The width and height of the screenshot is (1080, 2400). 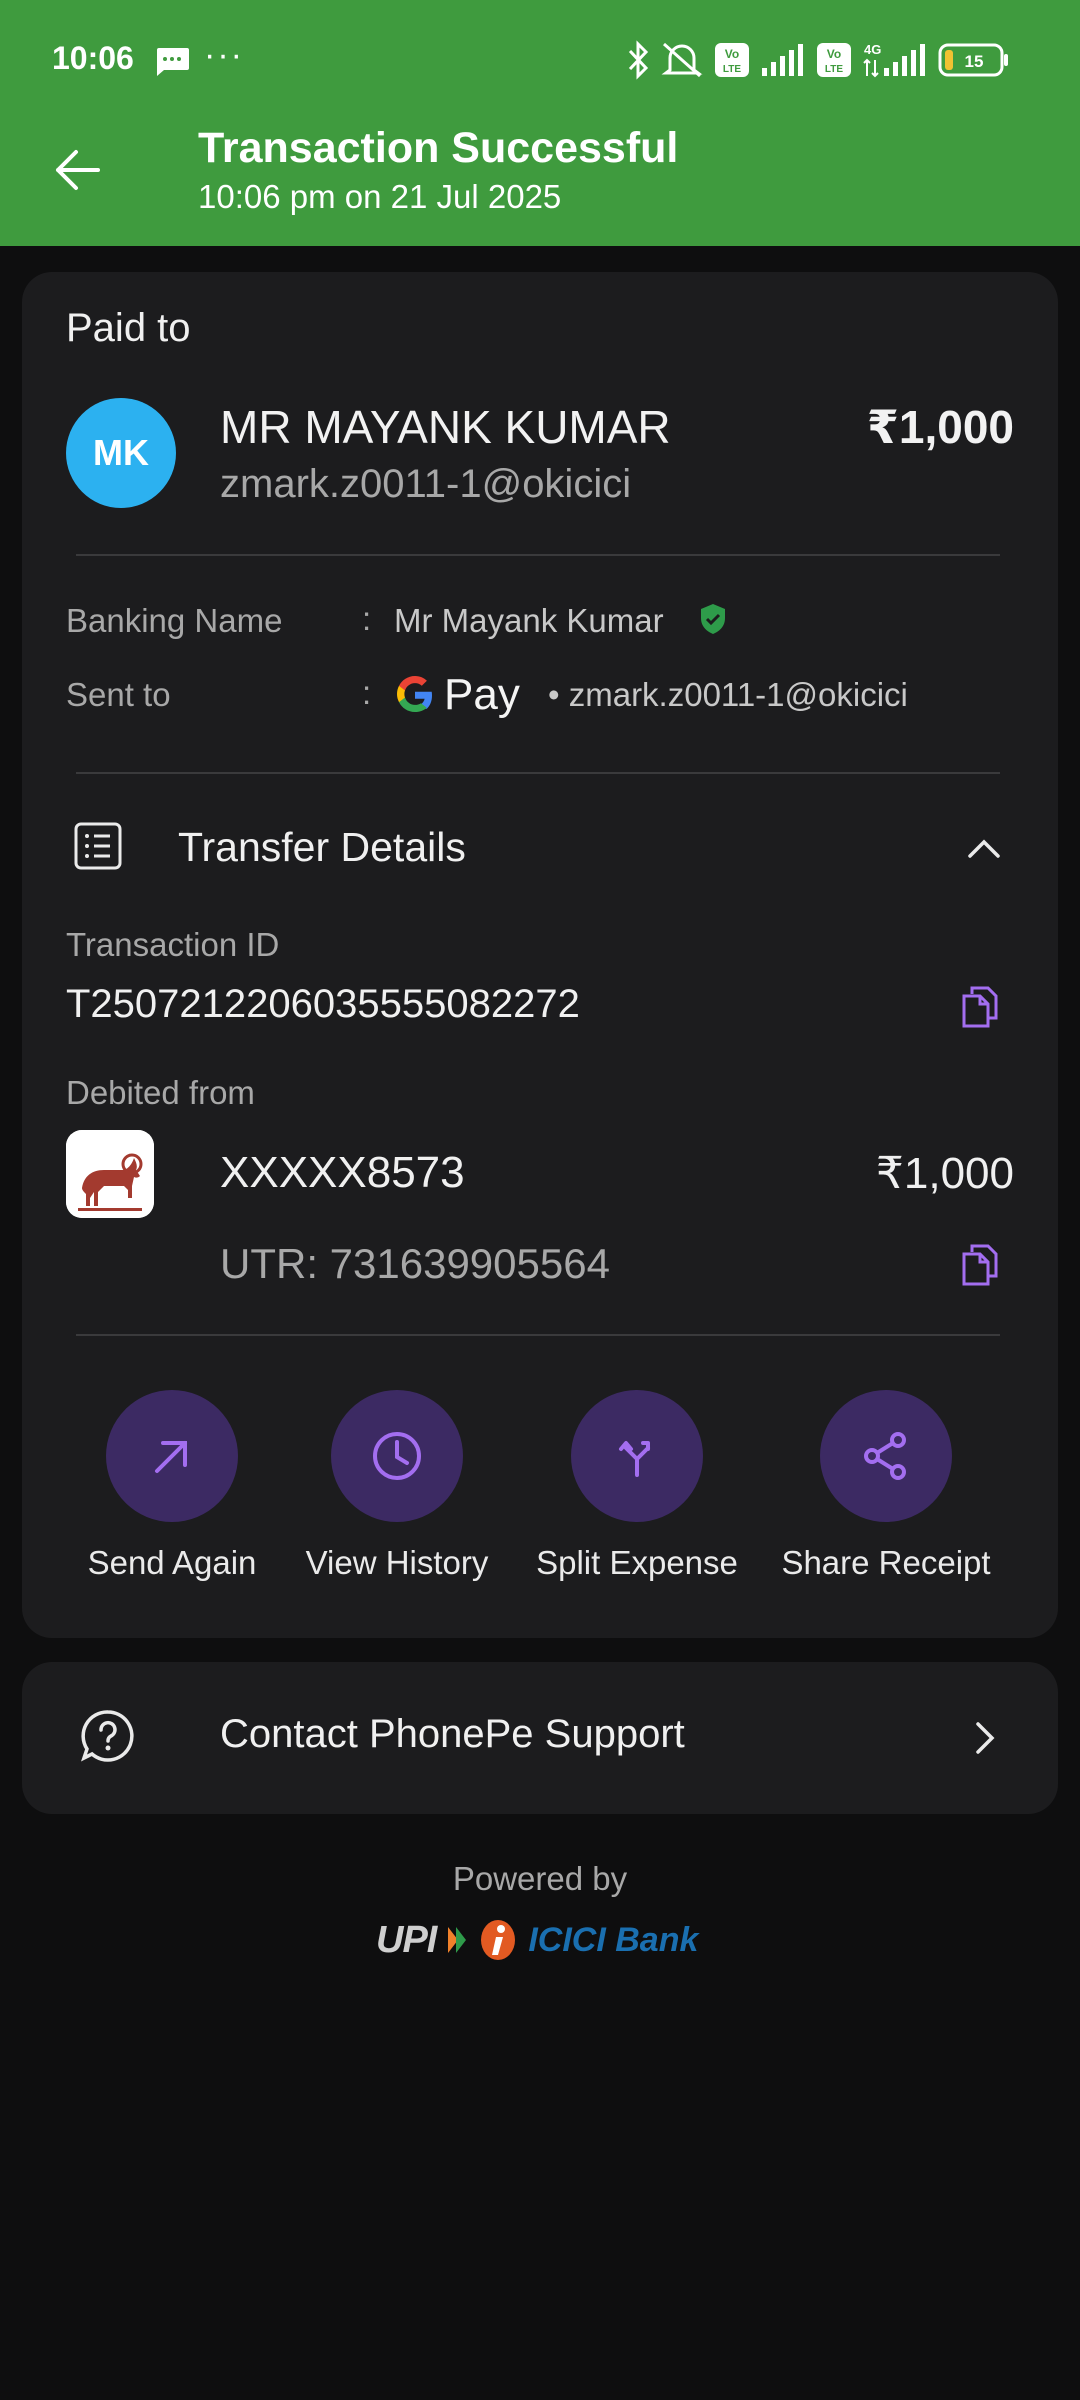 I want to click on view-history-button: View History, so click(x=397, y=1486).